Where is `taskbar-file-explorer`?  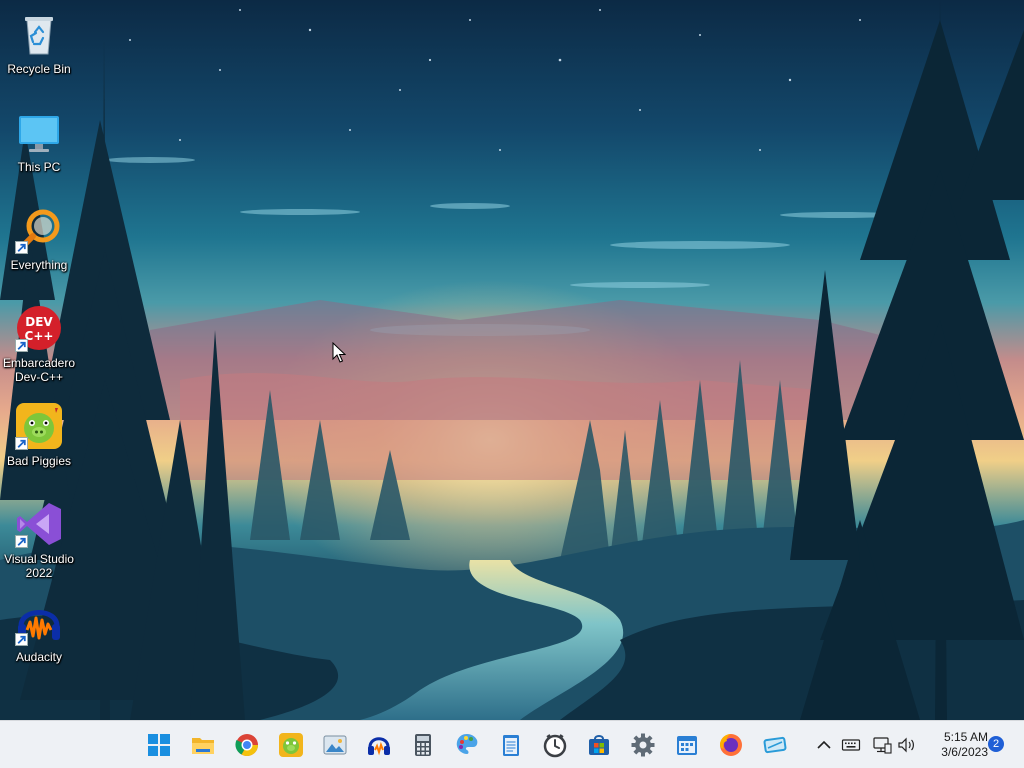
taskbar-file-explorer is located at coordinates (203, 745).